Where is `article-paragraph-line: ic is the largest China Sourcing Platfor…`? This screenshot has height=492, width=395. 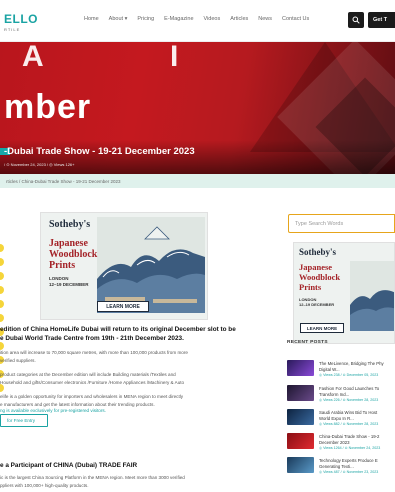 article-paragraph-line: ic is the largest China Sourcing Platfor… is located at coordinates (92, 477).